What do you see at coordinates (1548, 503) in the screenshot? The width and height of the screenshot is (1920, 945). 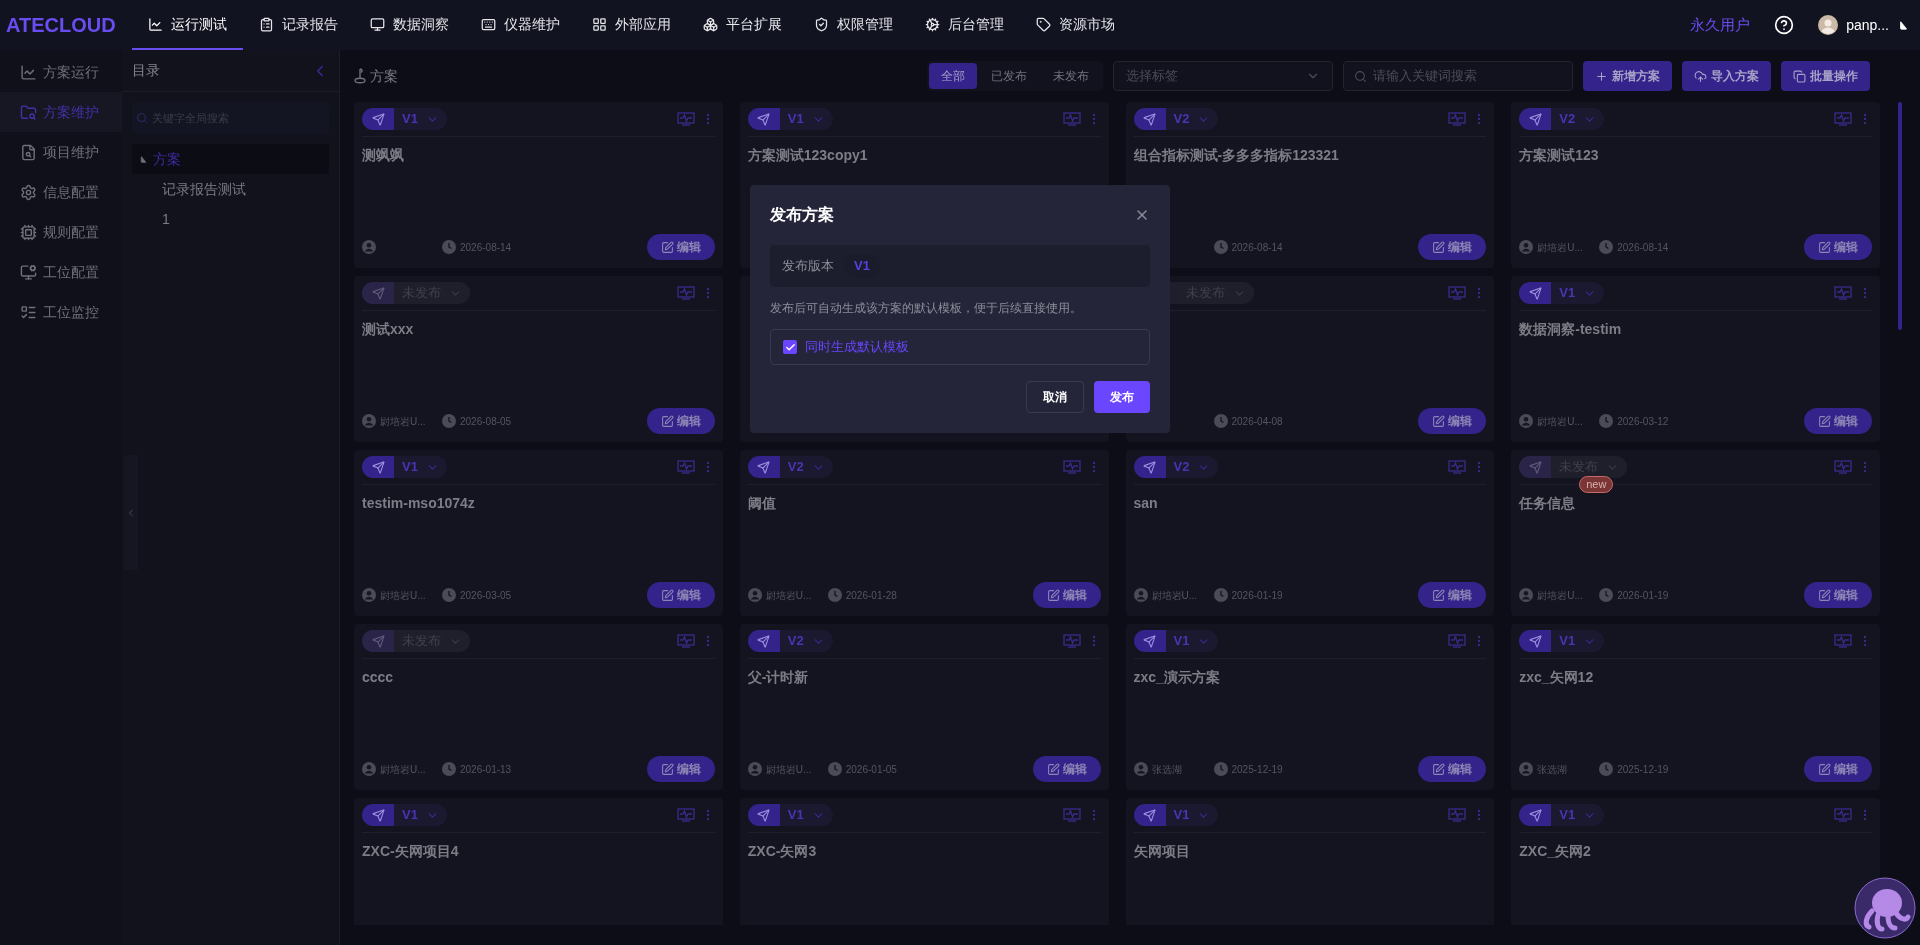 I see `card-title: 任务信息` at bounding box center [1548, 503].